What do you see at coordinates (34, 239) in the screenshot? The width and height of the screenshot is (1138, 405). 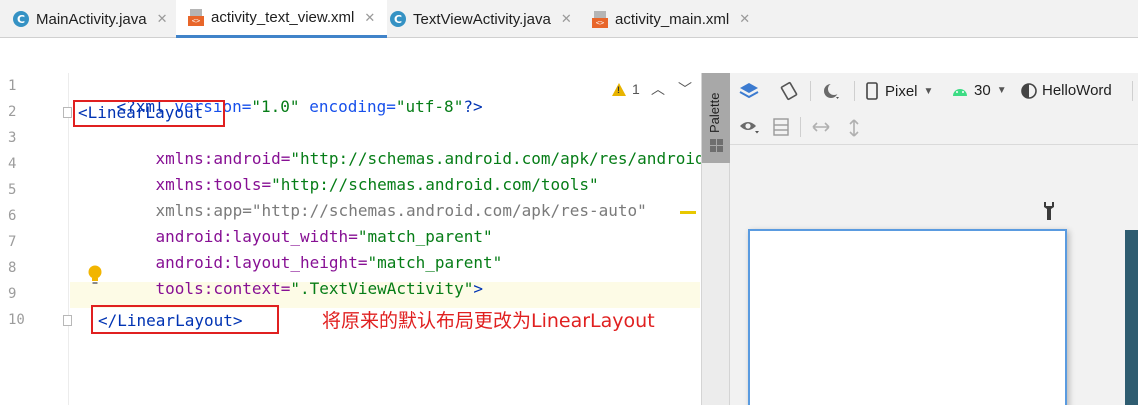 I see `line-number-gutter: 1 2 3 4 5 6 7 8 9 10` at bounding box center [34, 239].